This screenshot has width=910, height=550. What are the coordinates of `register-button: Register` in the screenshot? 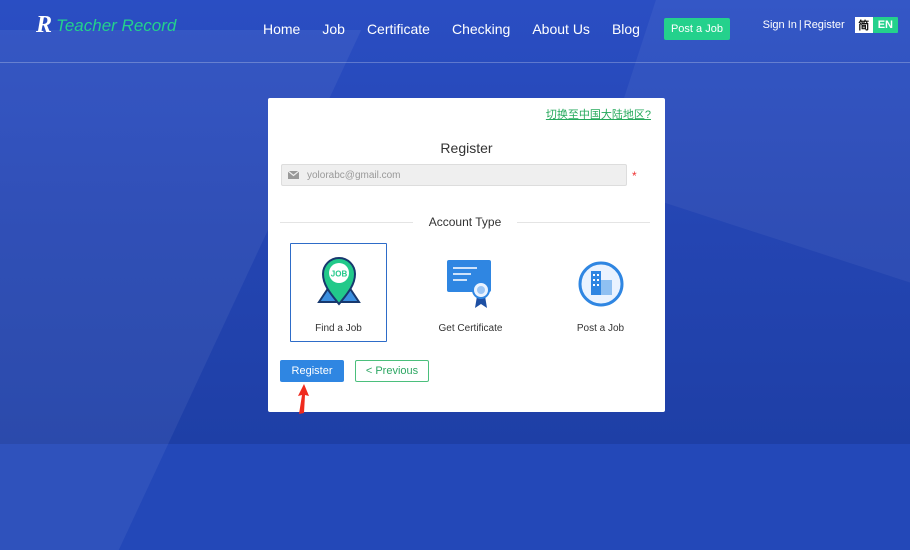 It's located at (312, 371).